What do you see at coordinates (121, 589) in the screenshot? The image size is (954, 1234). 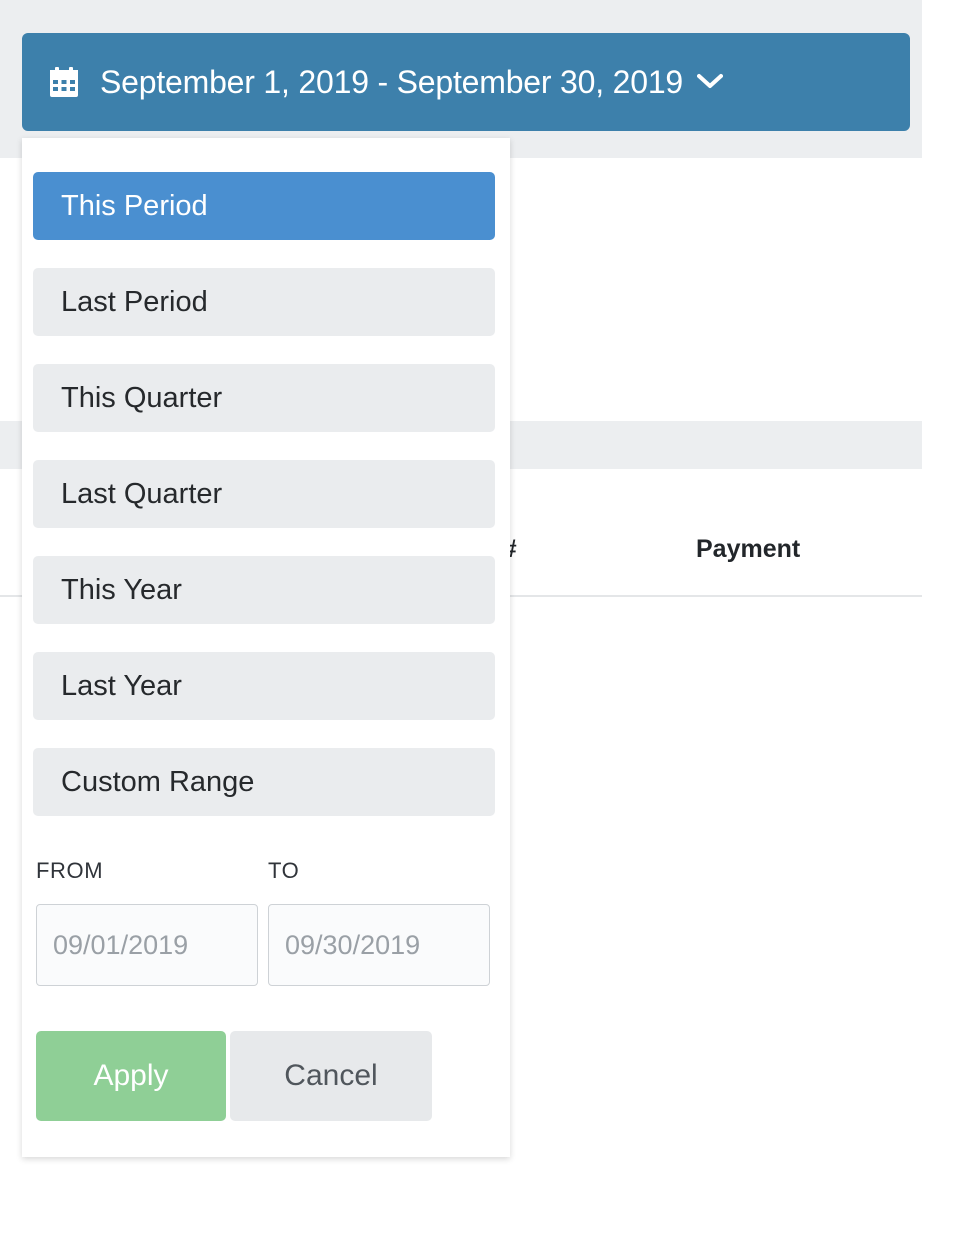 I see `preset-range-label: This Year` at bounding box center [121, 589].